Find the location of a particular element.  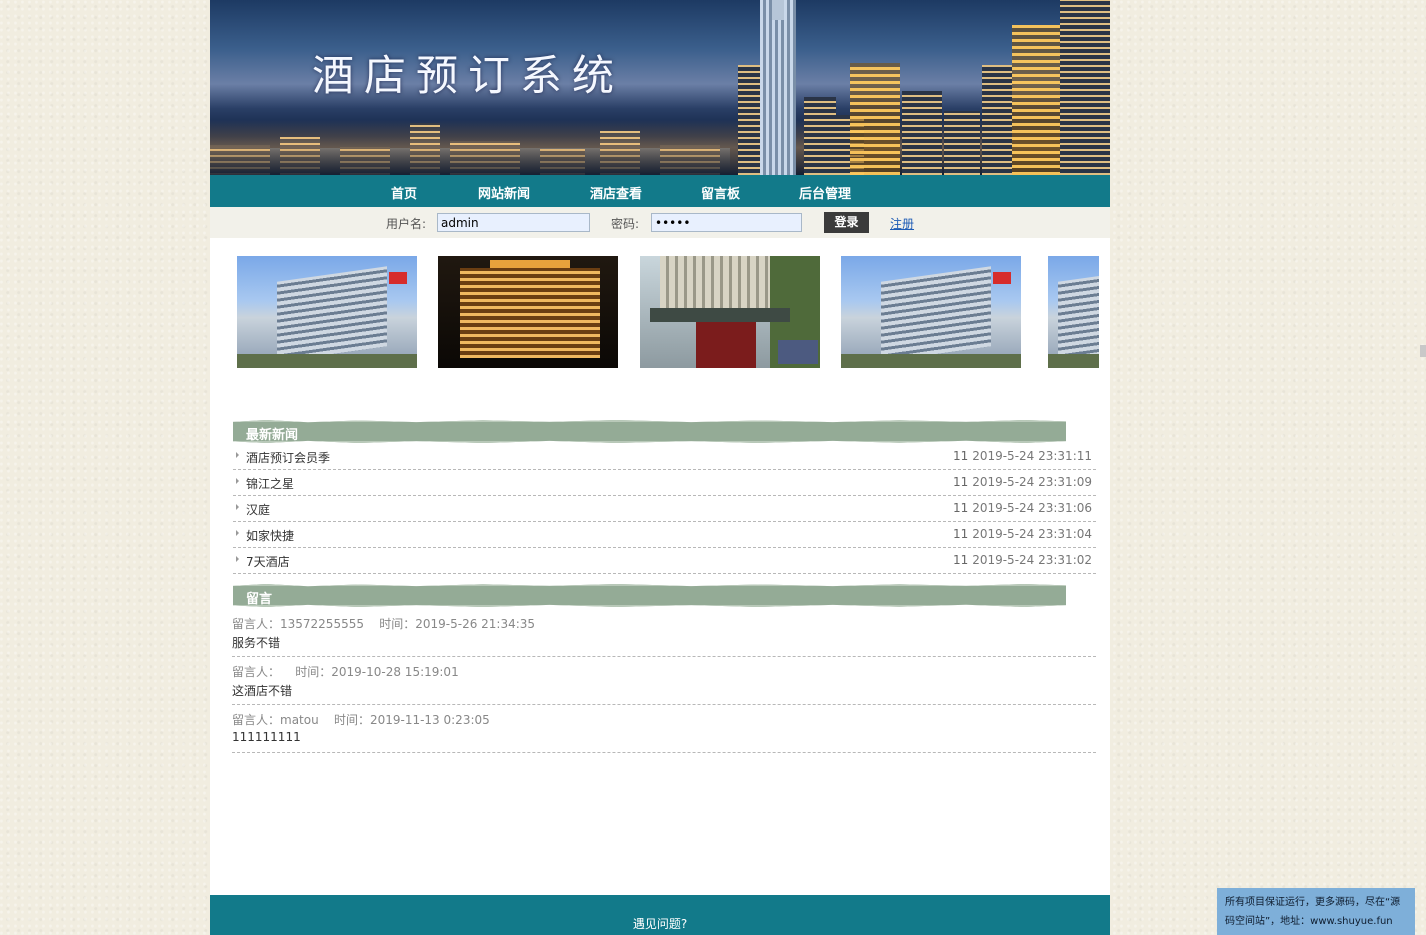

nav-home: 首页 is located at coordinates (404, 192).